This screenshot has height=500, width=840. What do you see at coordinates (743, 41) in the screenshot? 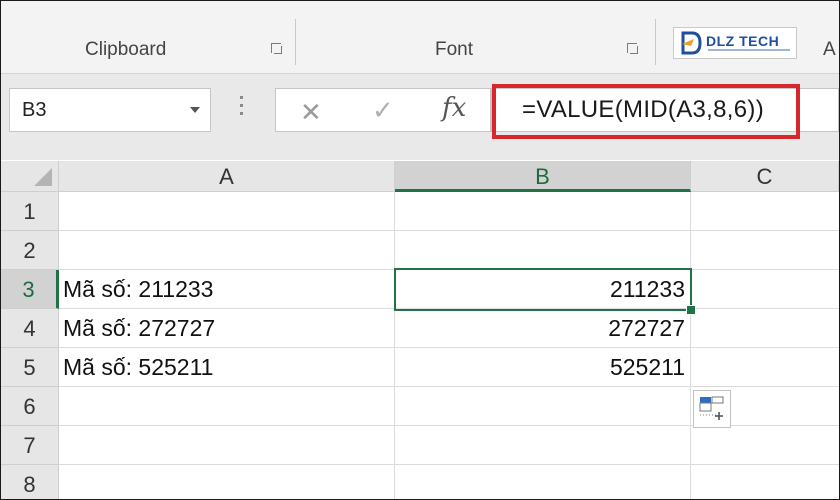
I see `logo-text: DLZ TECH` at bounding box center [743, 41].